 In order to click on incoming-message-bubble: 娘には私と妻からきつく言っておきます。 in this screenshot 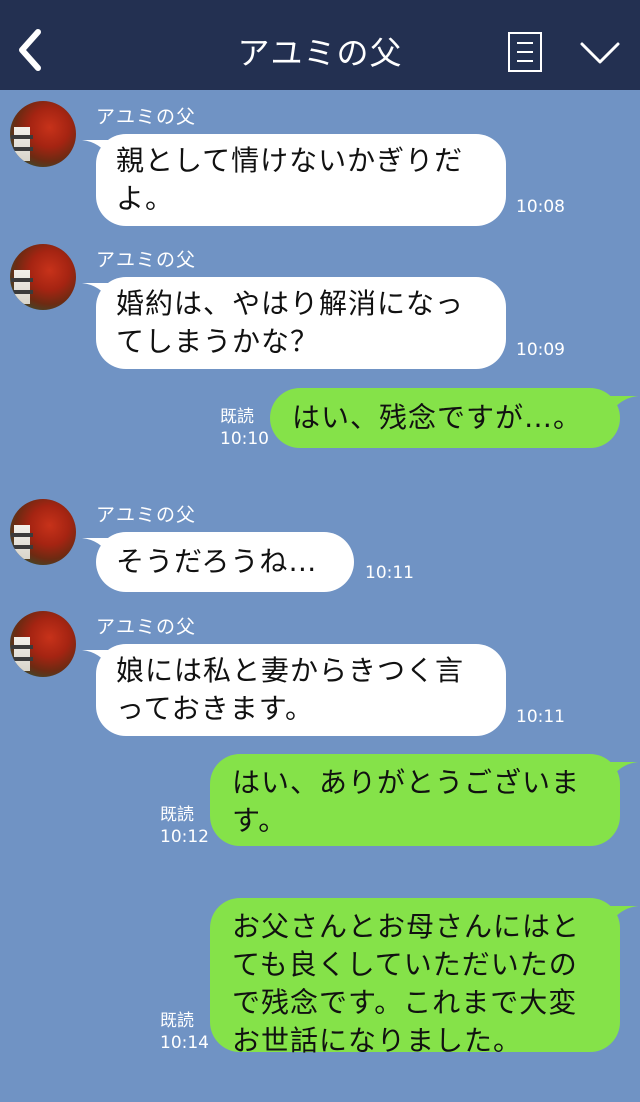, I will do `click(294, 690)`.